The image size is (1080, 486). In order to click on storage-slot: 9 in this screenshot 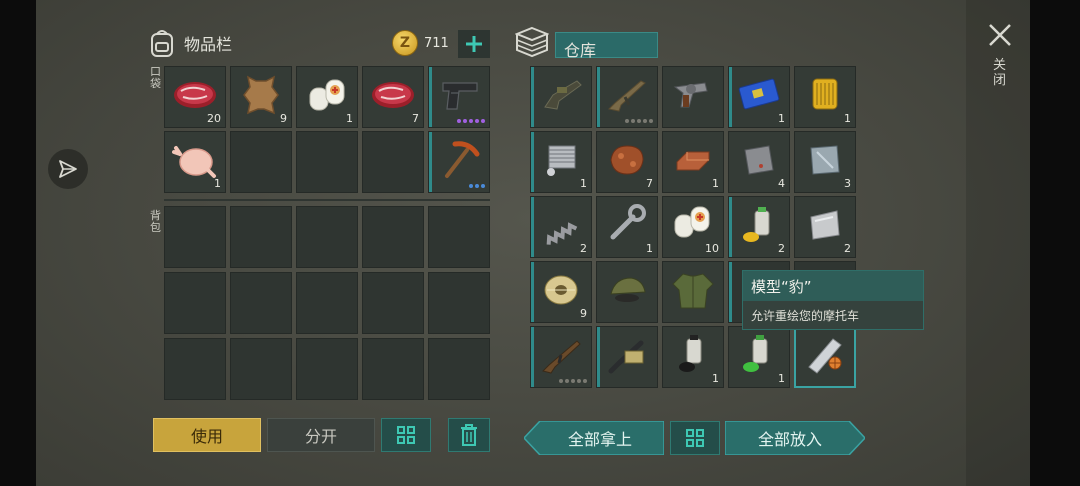, I will do `click(561, 292)`.